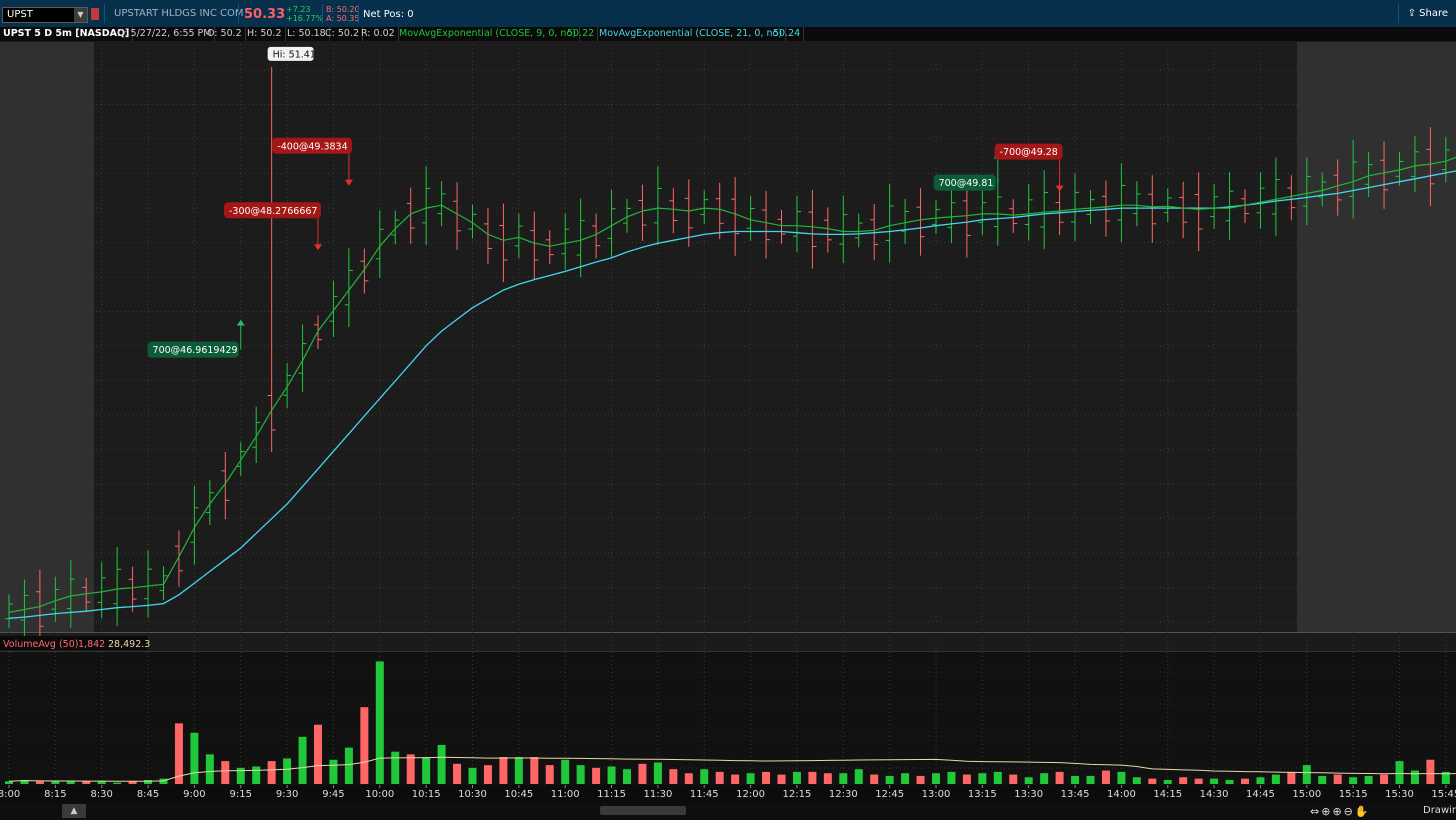 The width and height of the screenshot is (1456, 820). Describe the element at coordinates (843, 794) in the screenshot. I see `x-tick-label: 12:30` at that location.